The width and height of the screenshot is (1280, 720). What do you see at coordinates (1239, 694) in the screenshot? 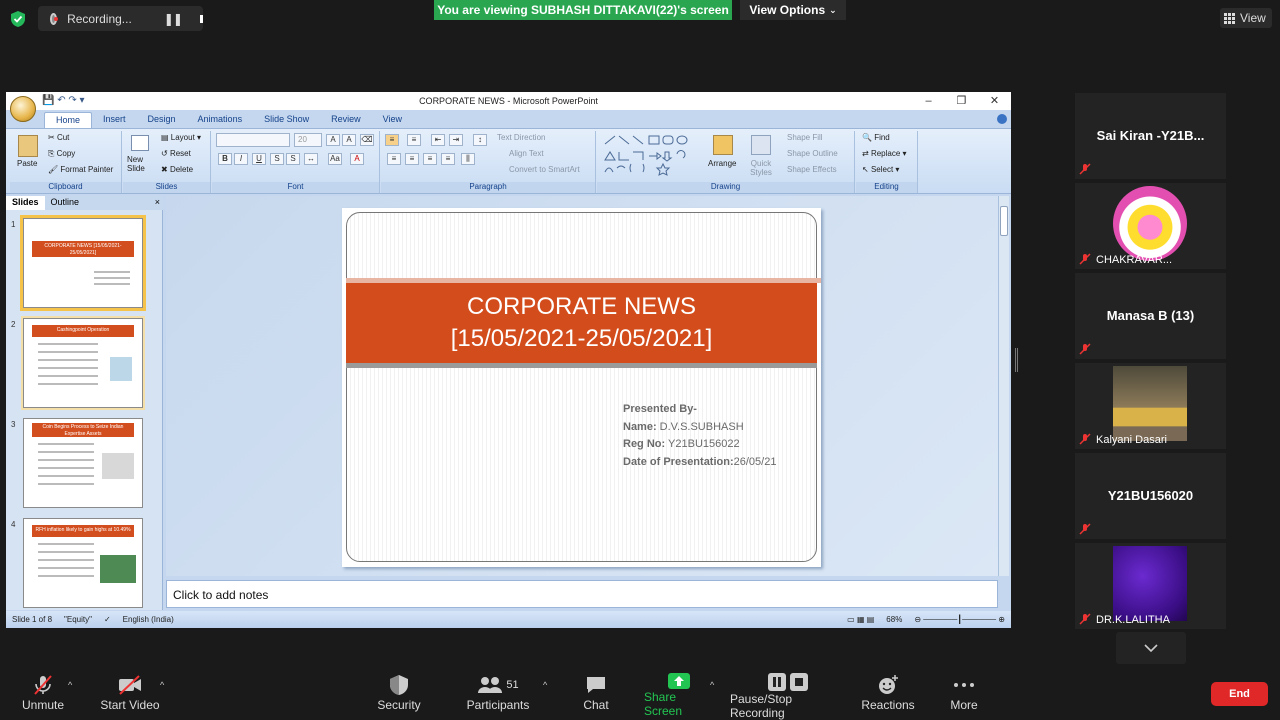
I see `end-meeting-button: End` at bounding box center [1239, 694].